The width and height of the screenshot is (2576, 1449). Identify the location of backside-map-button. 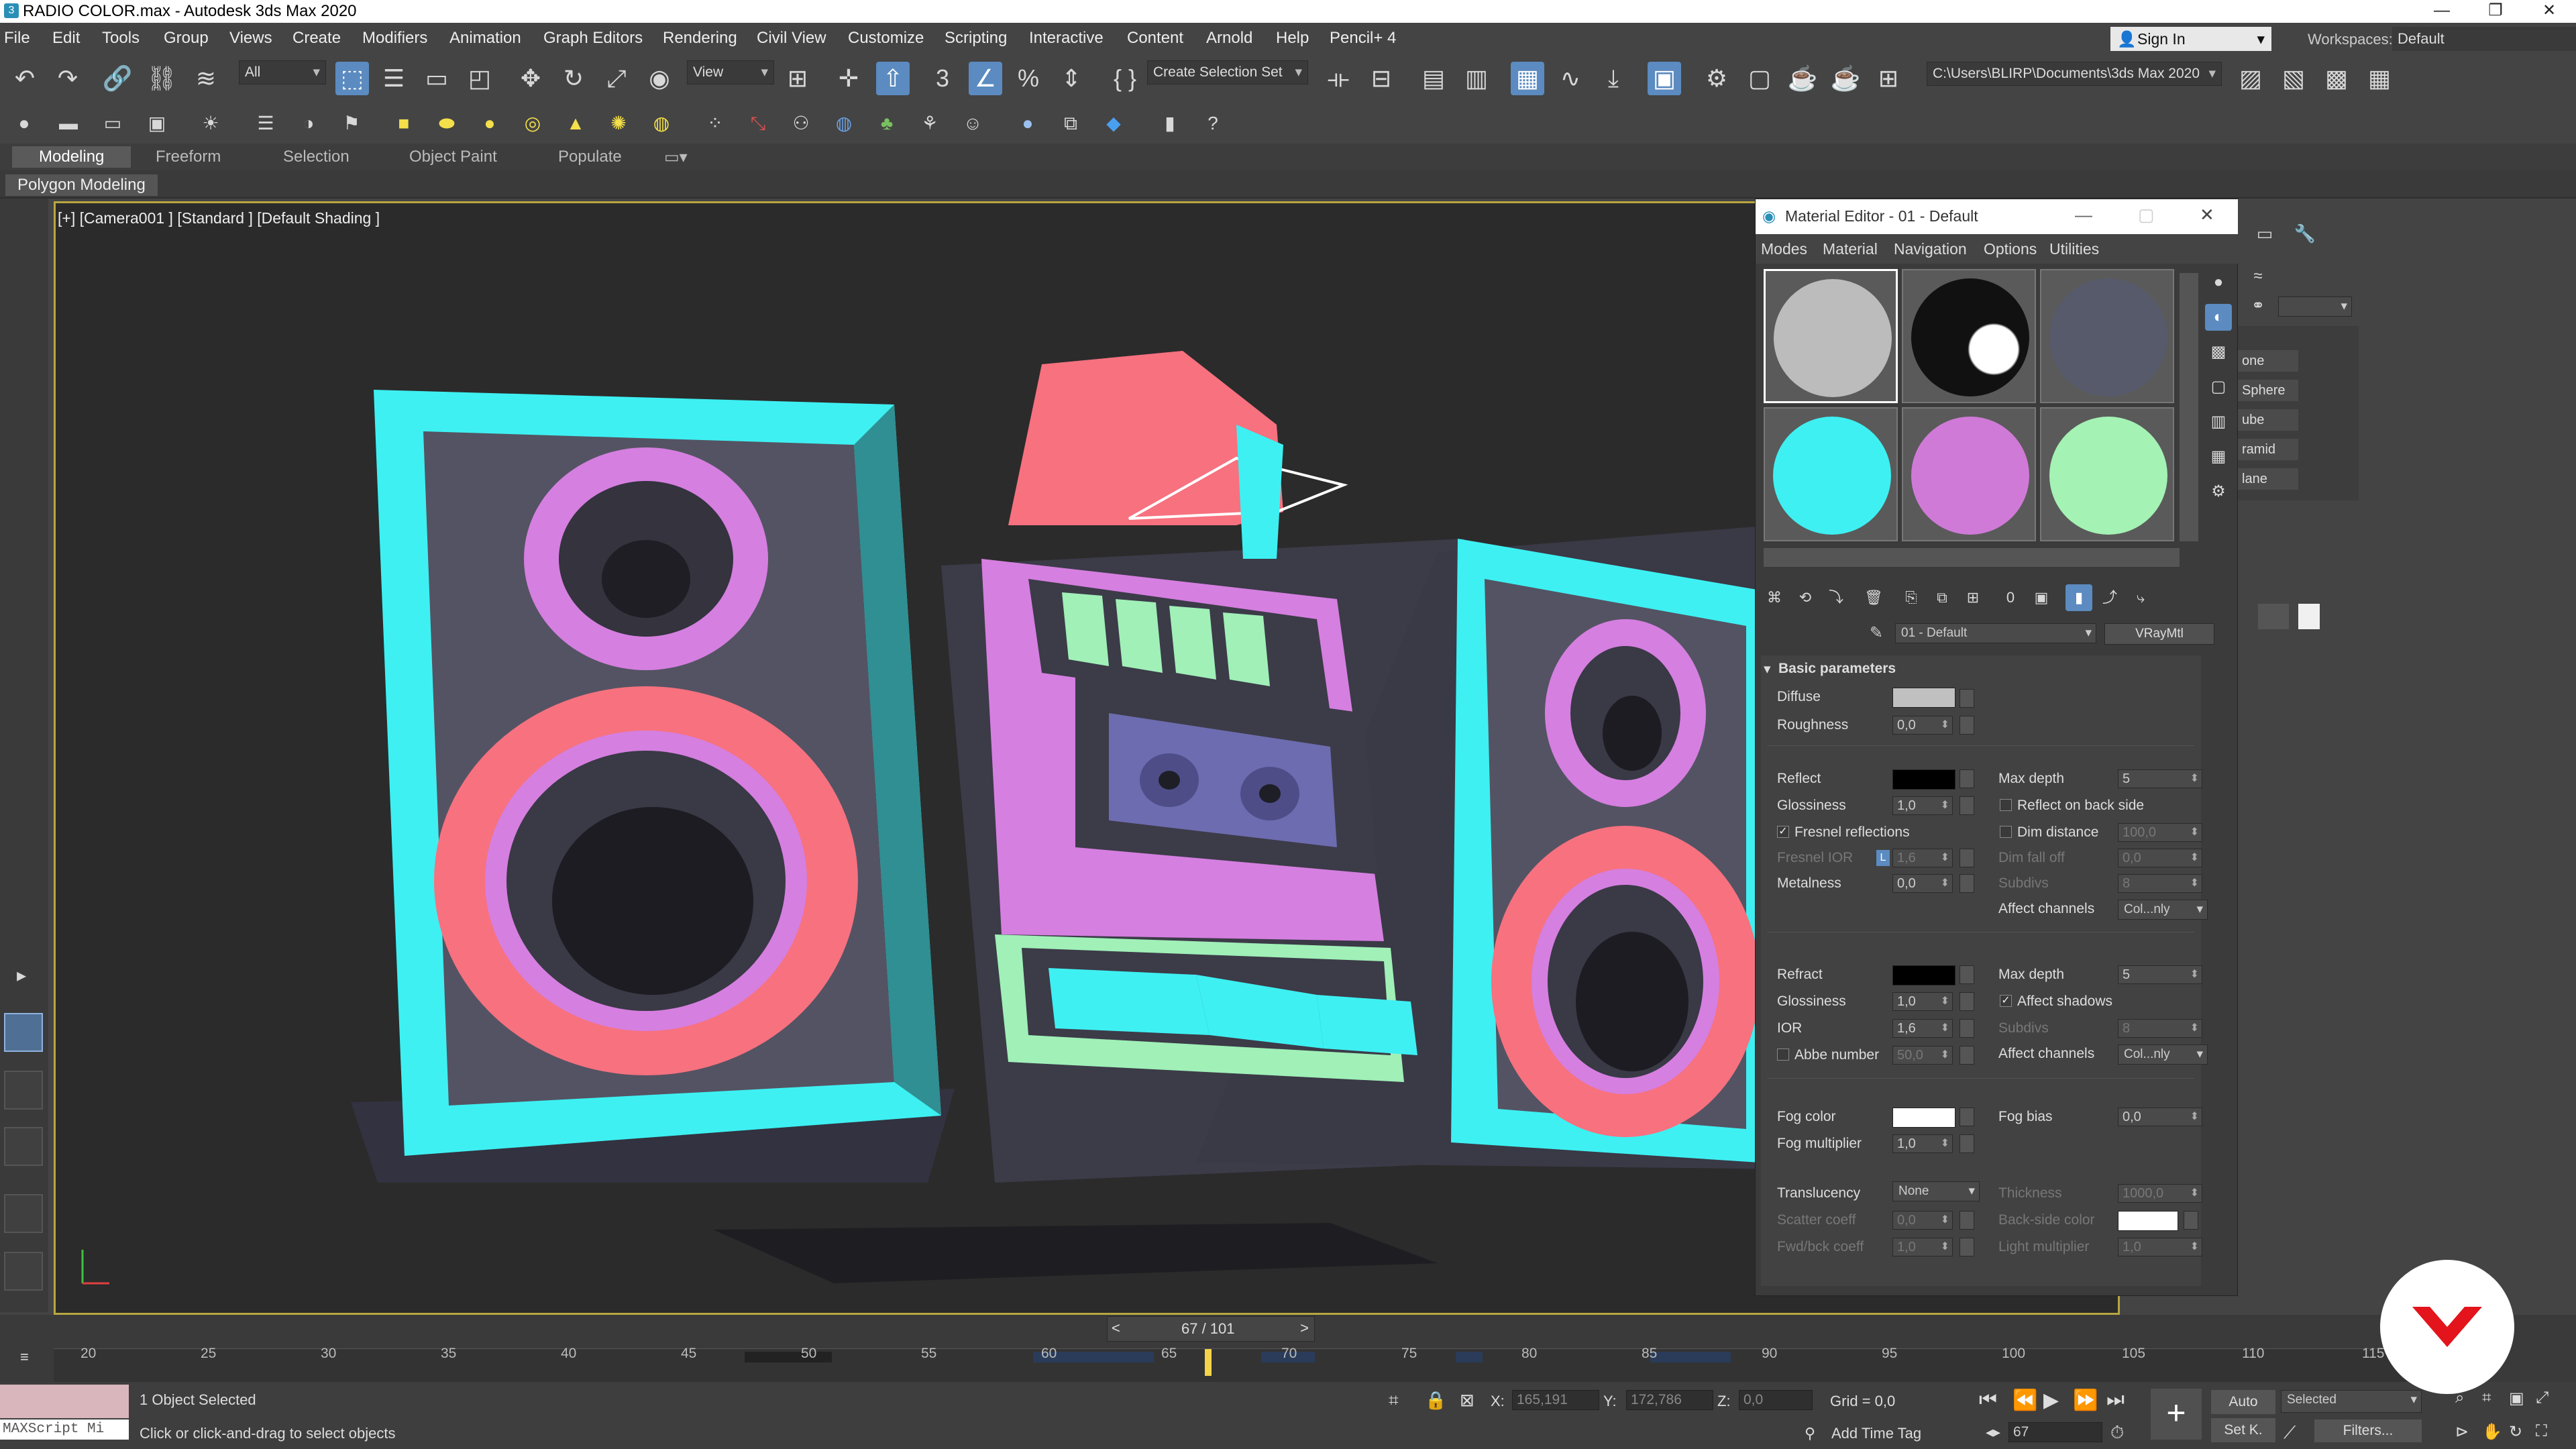
(2191, 1220).